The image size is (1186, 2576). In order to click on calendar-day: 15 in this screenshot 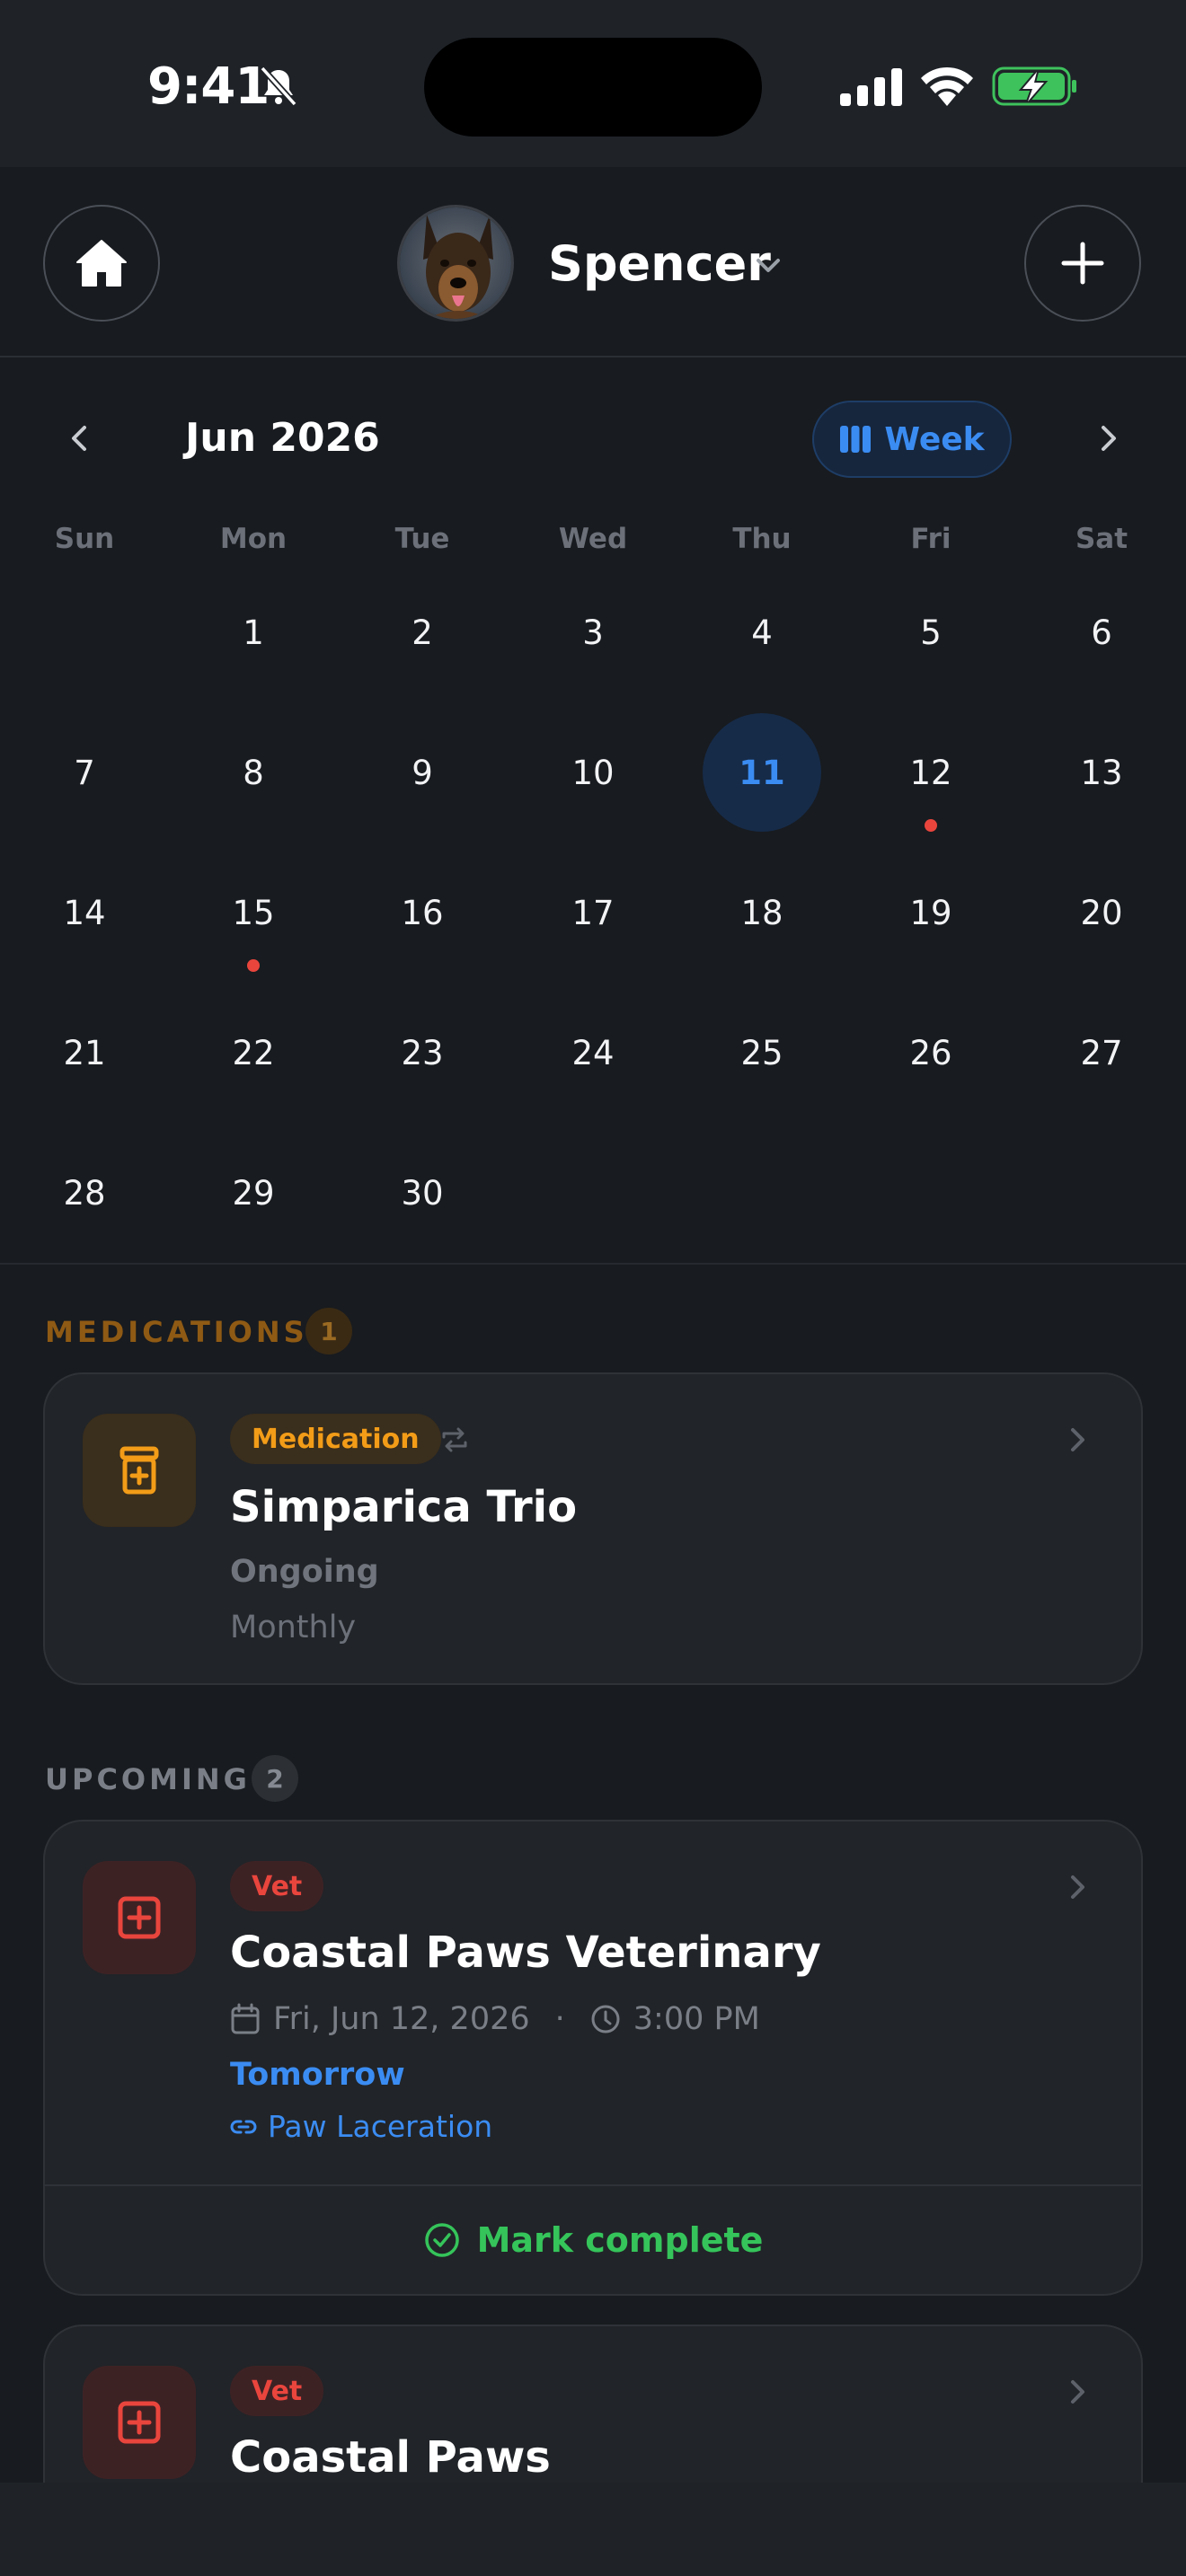, I will do `click(253, 912)`.